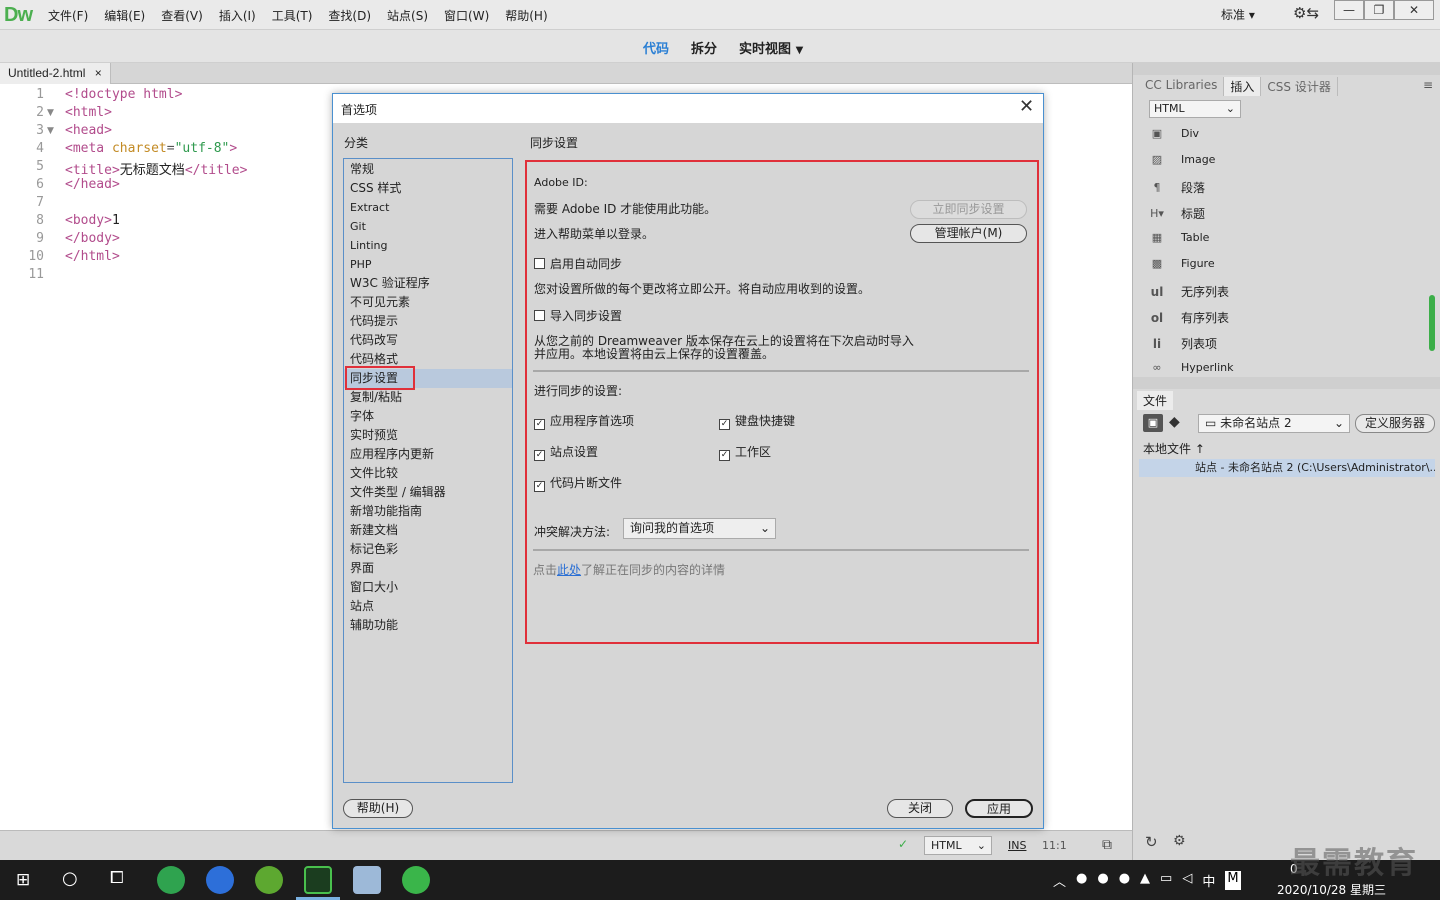  What do you see at coordinates (1182, 86) in the screenshot?
I see `tab-cc-libraries: CC Libraries` at bounding box center [1182, 86].